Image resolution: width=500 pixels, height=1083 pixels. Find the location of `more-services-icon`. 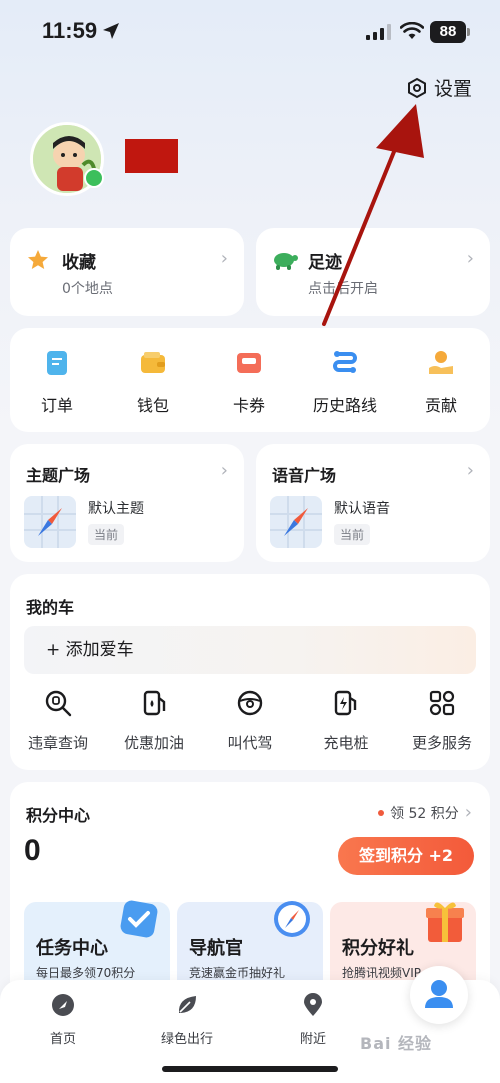

more-services-icon is located at coordinates (442, 703).